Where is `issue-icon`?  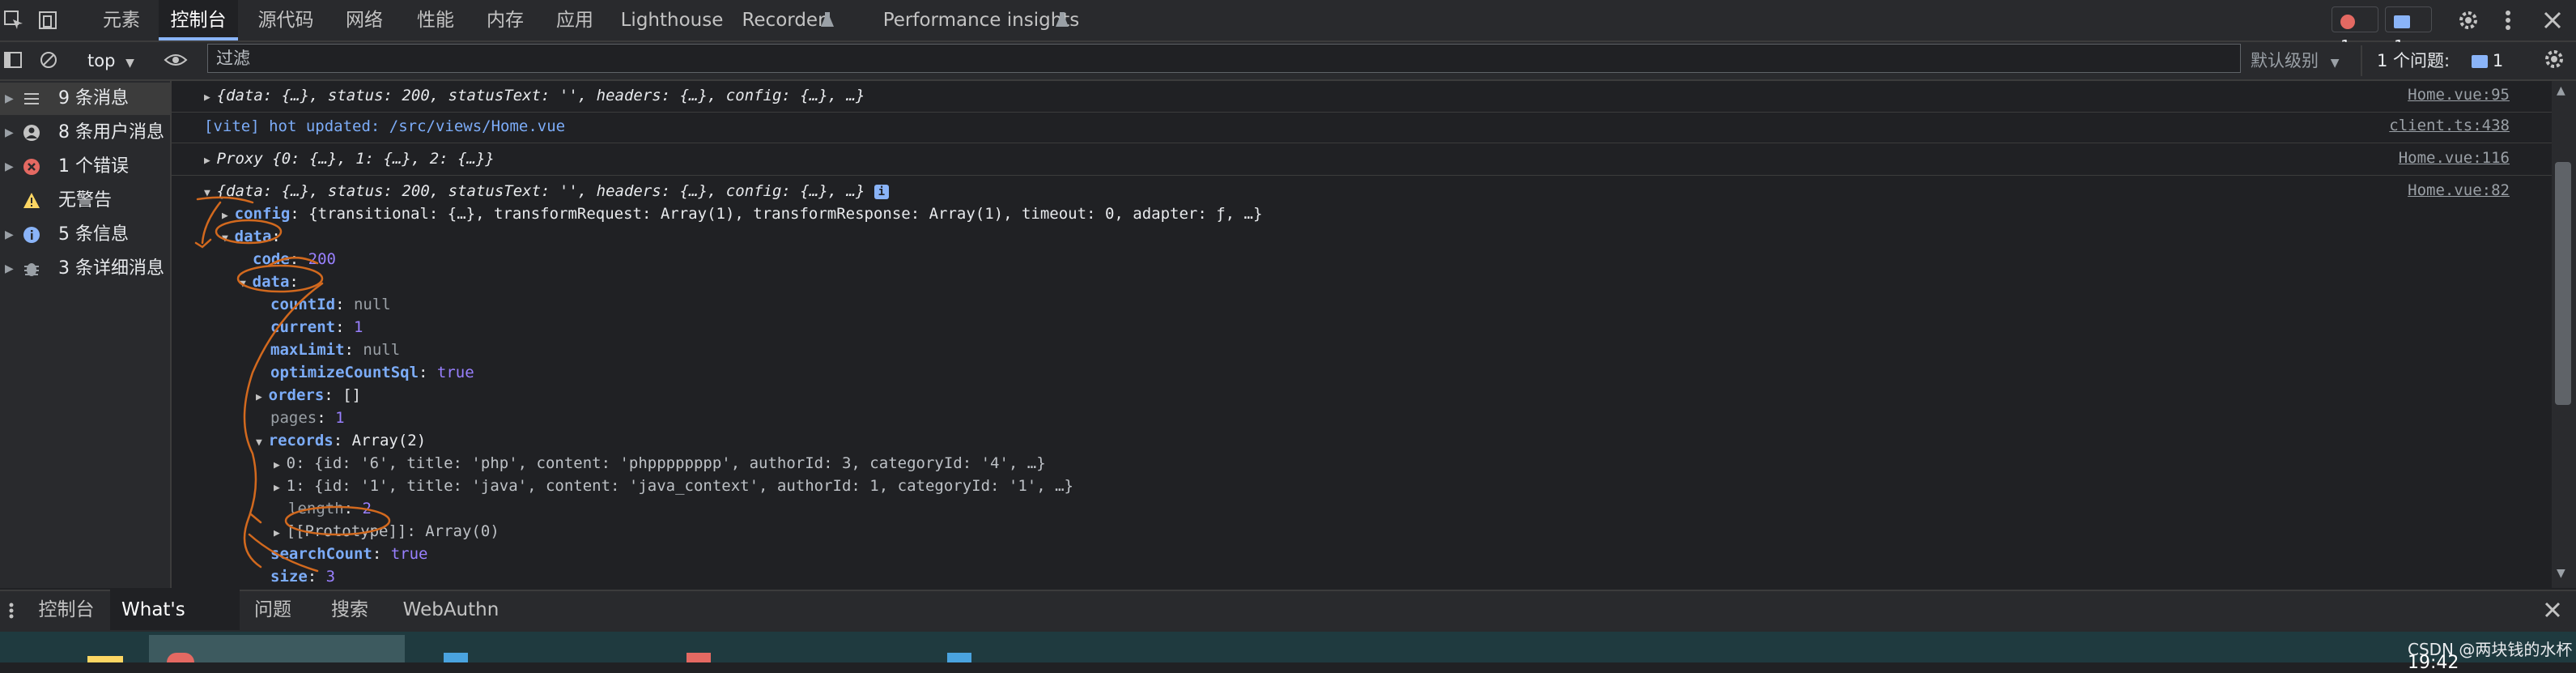
issue-icon is located at coordinates (2479, 62).